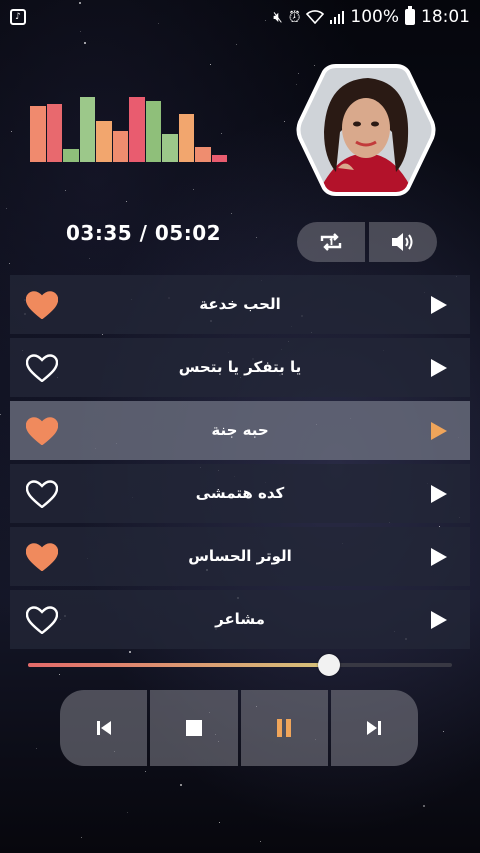 The width and height of the screenshot is (480, 853). I want to click on status-bar: ♪ 🔇︎ ⏰︎ 100% 18:01, so click(240, 17).